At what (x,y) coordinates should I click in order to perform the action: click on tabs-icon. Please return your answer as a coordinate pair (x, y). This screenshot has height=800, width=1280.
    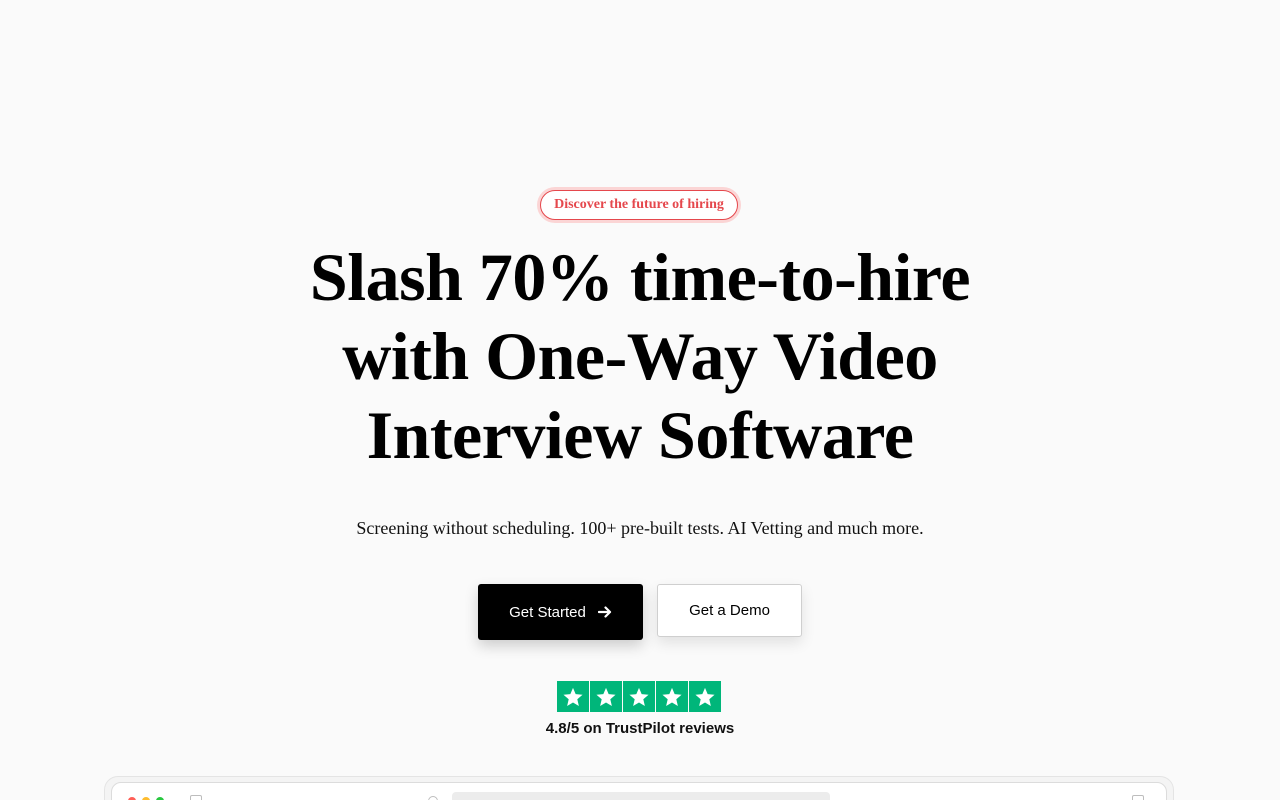
    Looking at the image, I should click on (1138, 797).